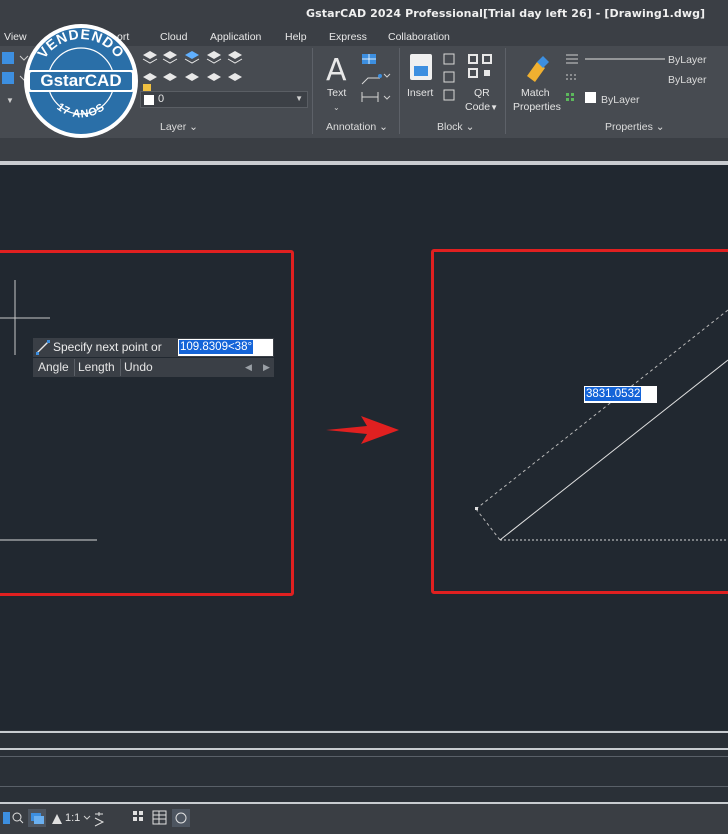  Describe the element at coordinates (149, 100) in the screenshot. I see `layer-color-swatch` at that location.